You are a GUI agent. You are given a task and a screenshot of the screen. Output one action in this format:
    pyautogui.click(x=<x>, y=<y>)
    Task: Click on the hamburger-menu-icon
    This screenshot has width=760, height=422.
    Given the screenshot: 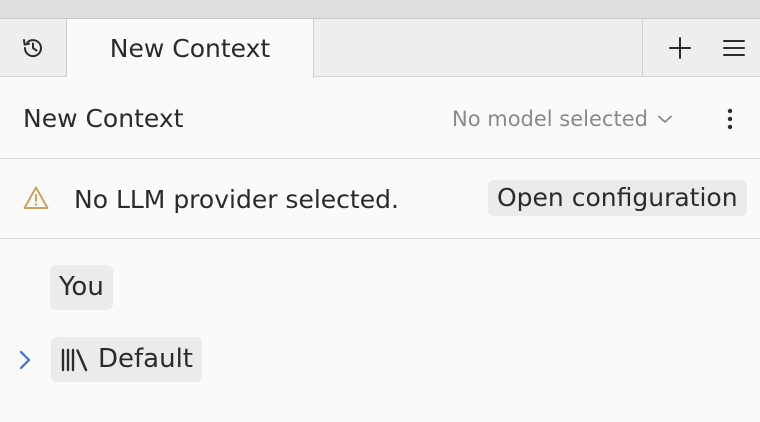 What is the action you would take?
    pyautogui.click(x=734, y=48)
    